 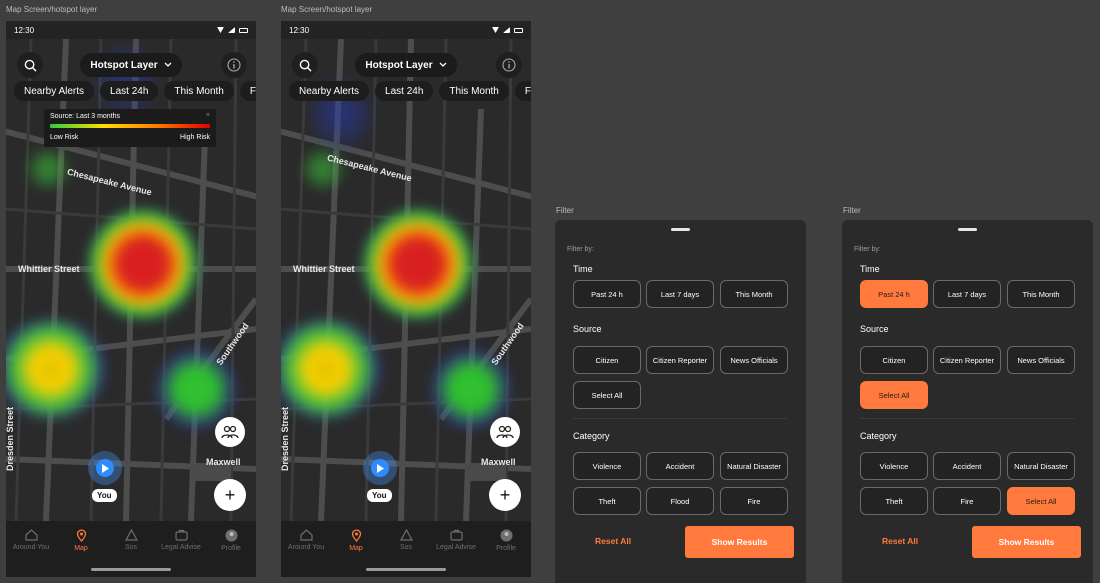 I want to click on filter-by-label: Filter by:, so click(x=867, y=249).